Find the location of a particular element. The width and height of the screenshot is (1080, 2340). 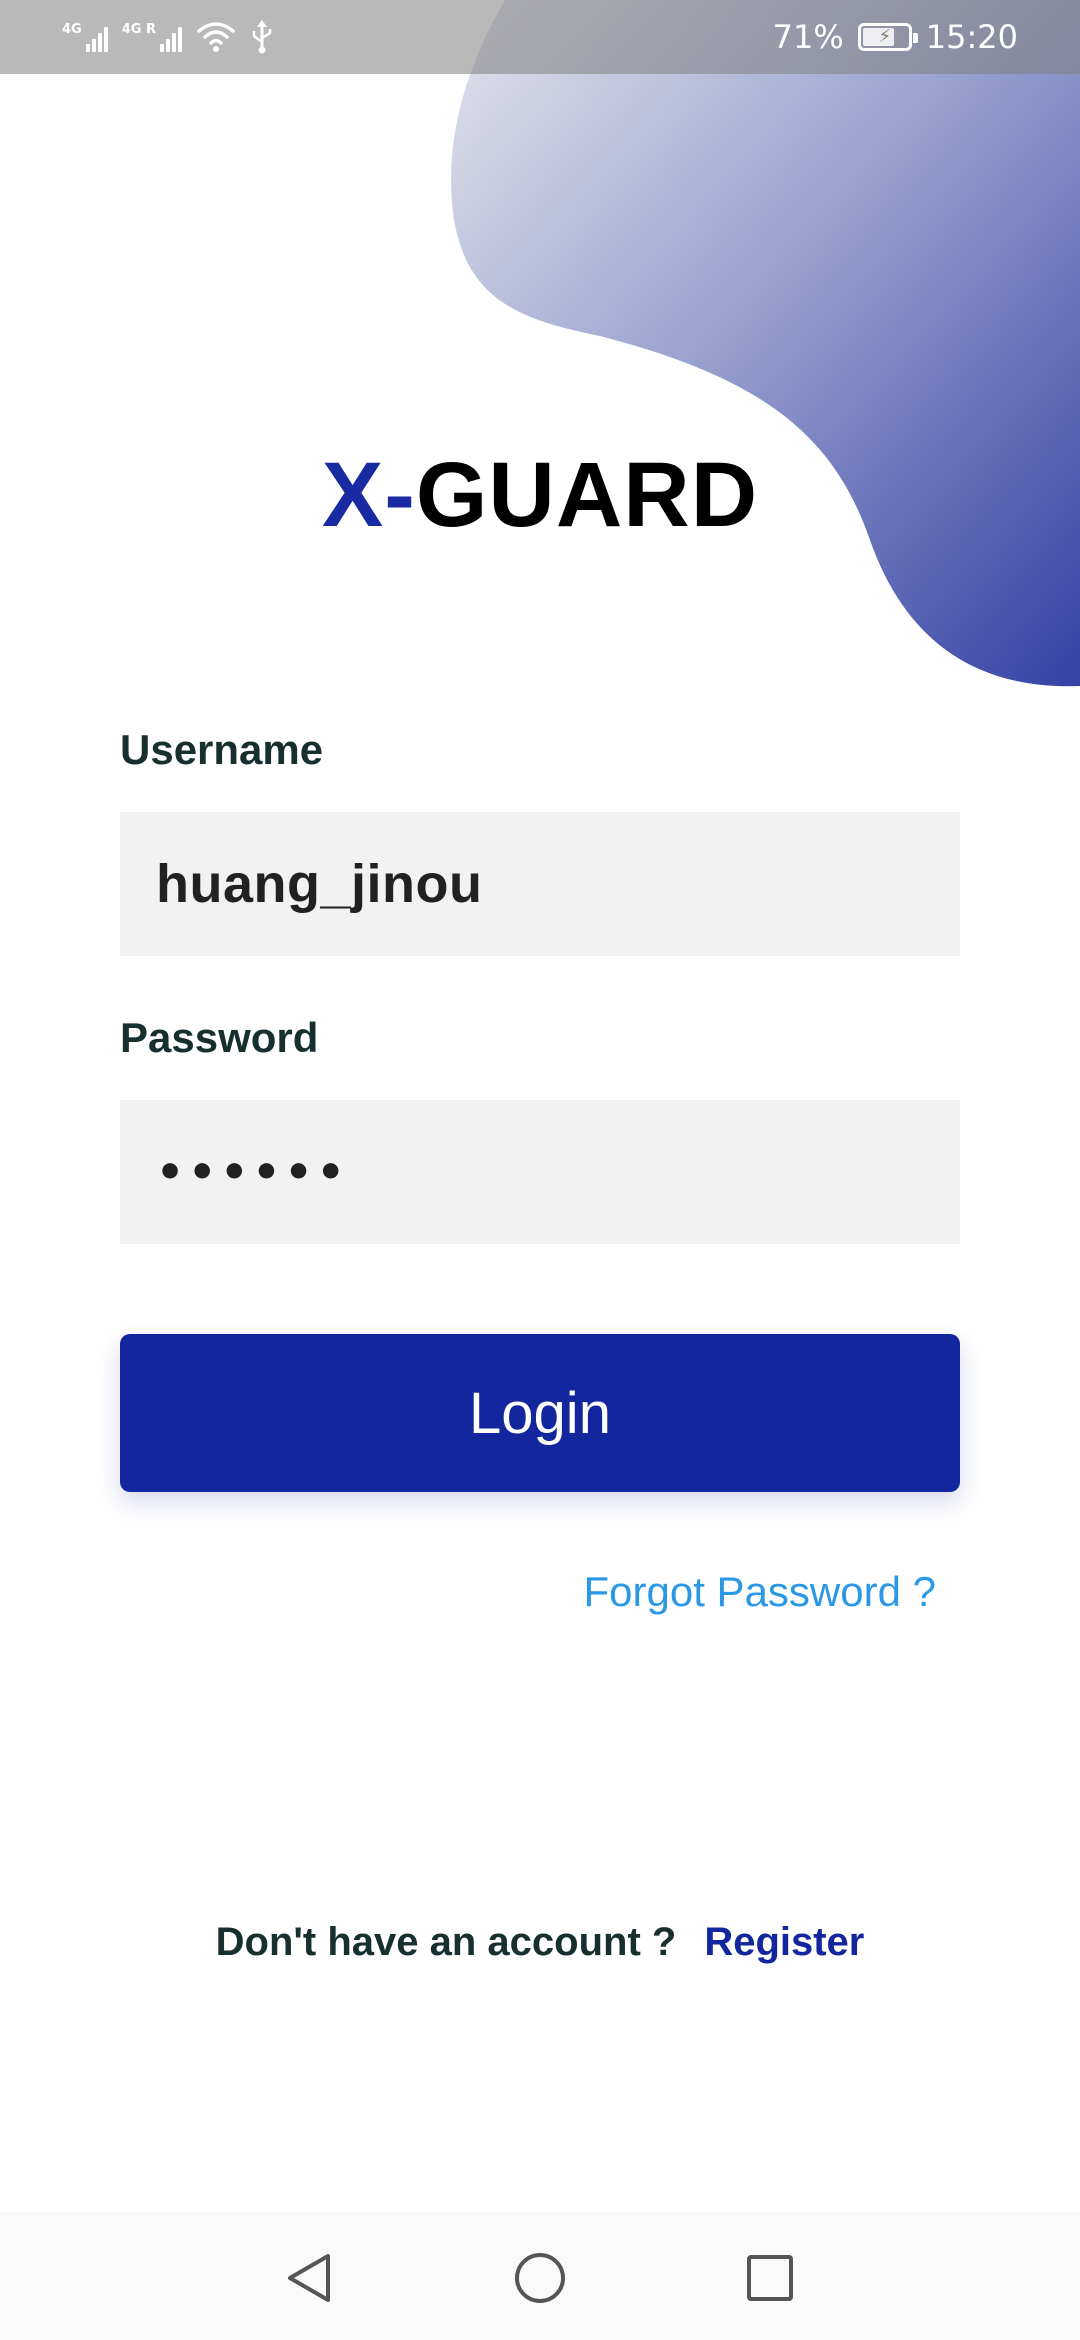

signal-icon: 4G is located at coordinates (85, 37).